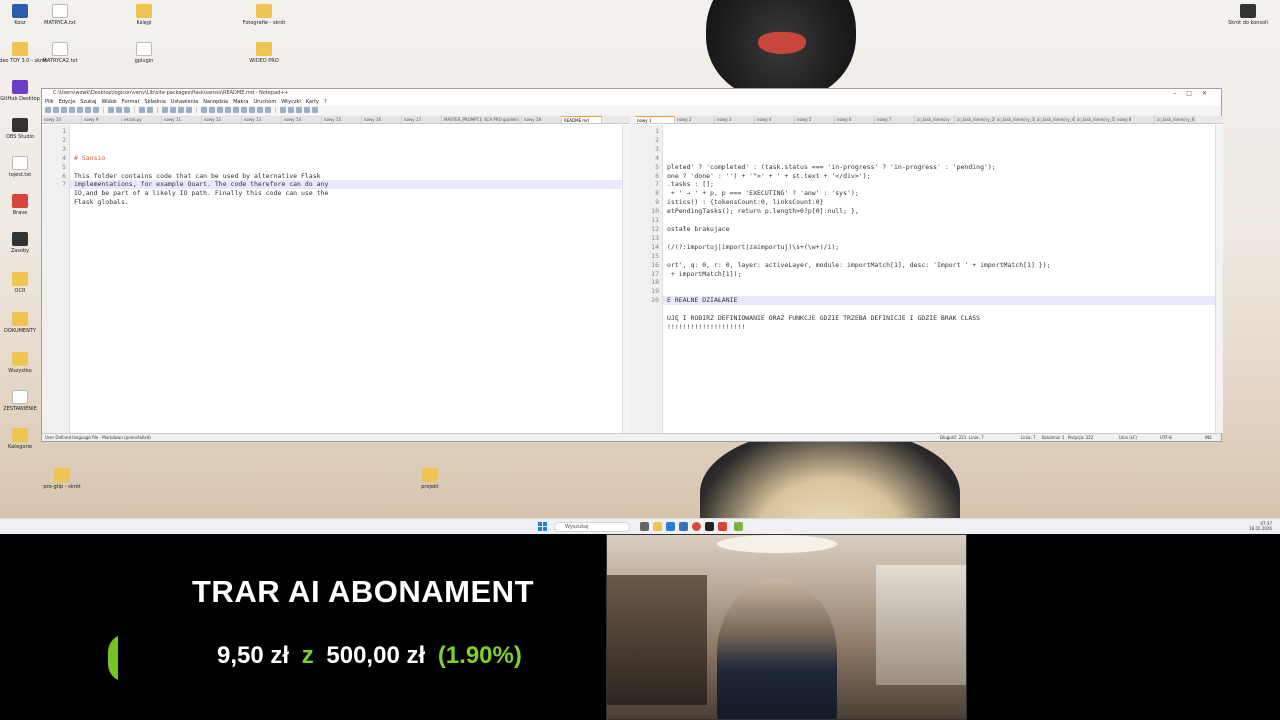  Describe the element at coordinates (102, 119) in the screenshot. I see `editor-tab: nowy 9` at that location.